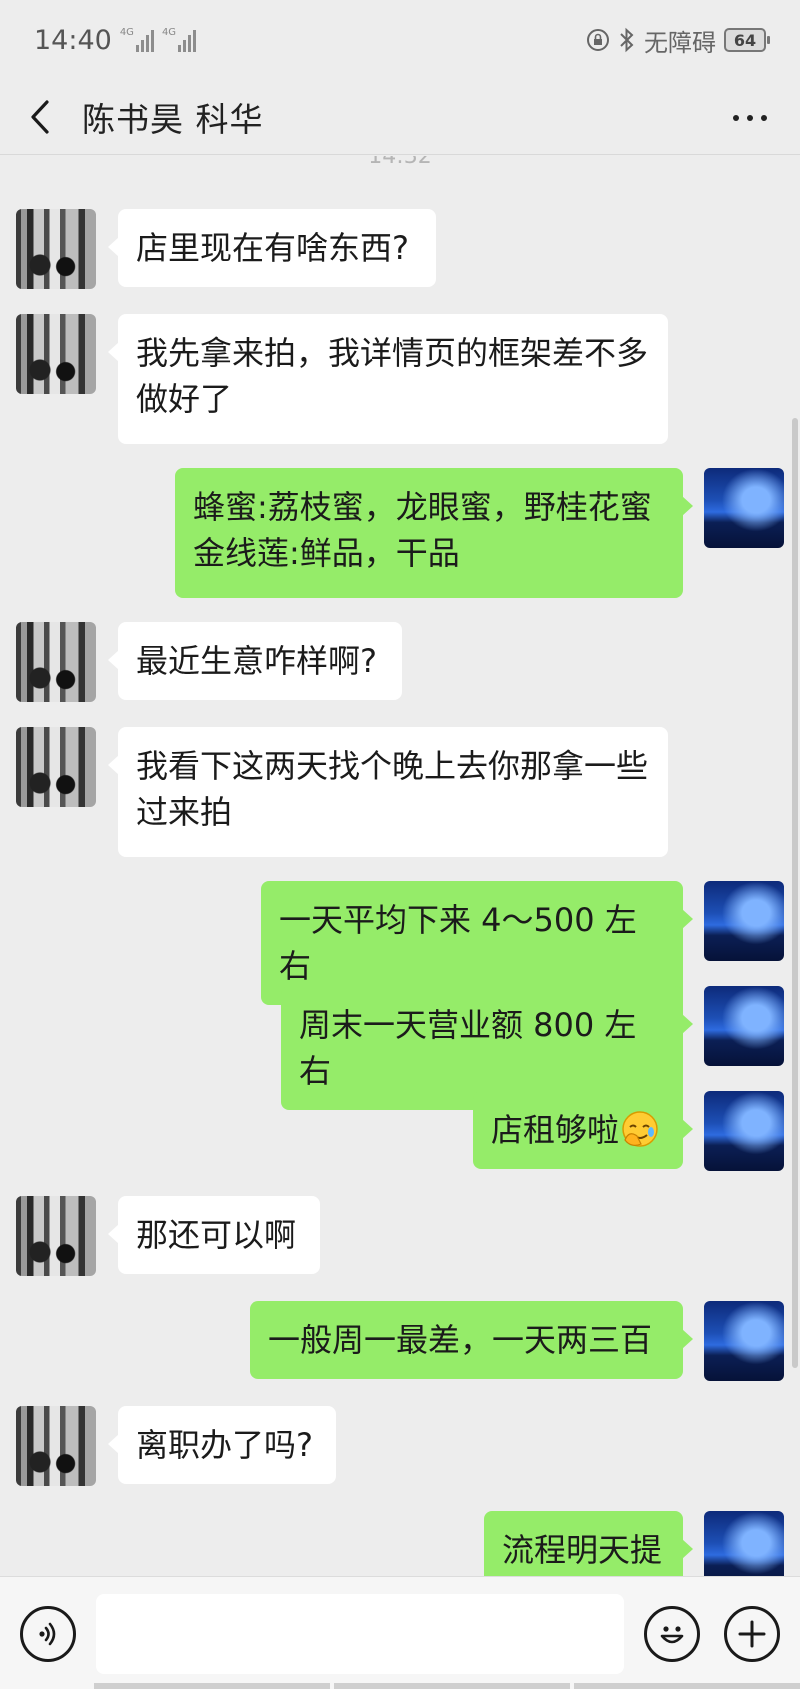 This screenshot has width=800, height=1689. I want to click on message-bubble-outgoing: 店租够啦, so click(583, 1130).